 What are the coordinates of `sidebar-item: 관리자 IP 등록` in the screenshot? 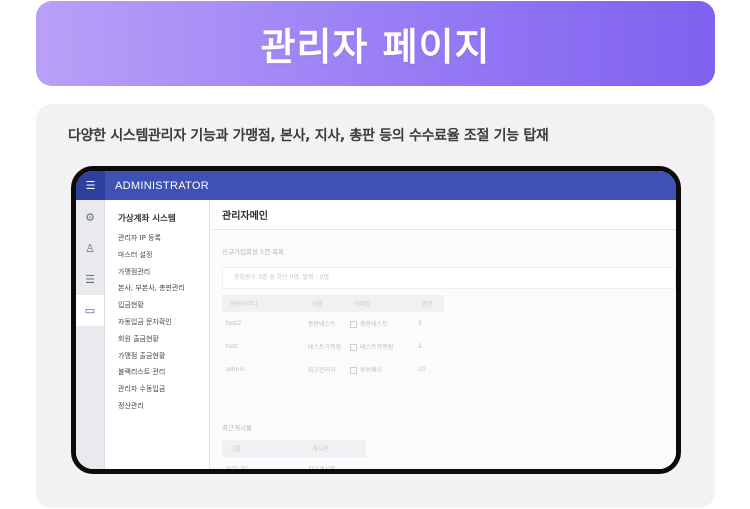 It's located at (163, 238).